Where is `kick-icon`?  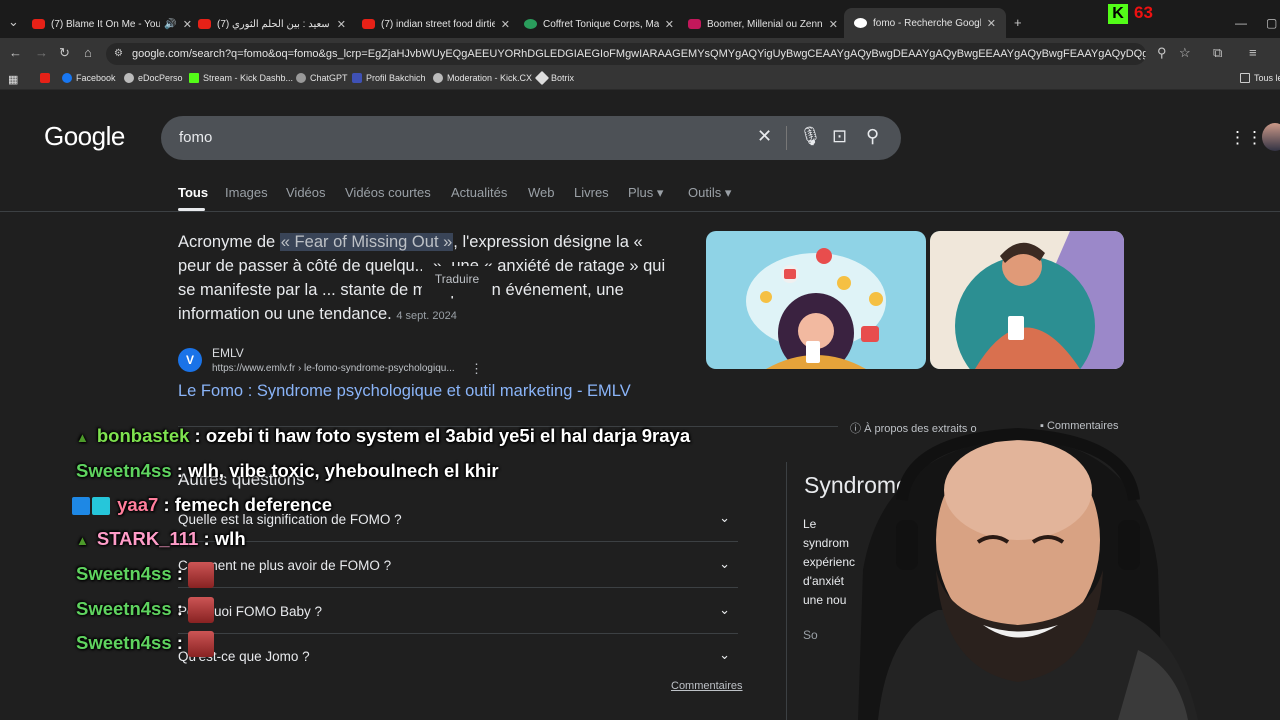
kick-icon is located at coordinates (194, 78).